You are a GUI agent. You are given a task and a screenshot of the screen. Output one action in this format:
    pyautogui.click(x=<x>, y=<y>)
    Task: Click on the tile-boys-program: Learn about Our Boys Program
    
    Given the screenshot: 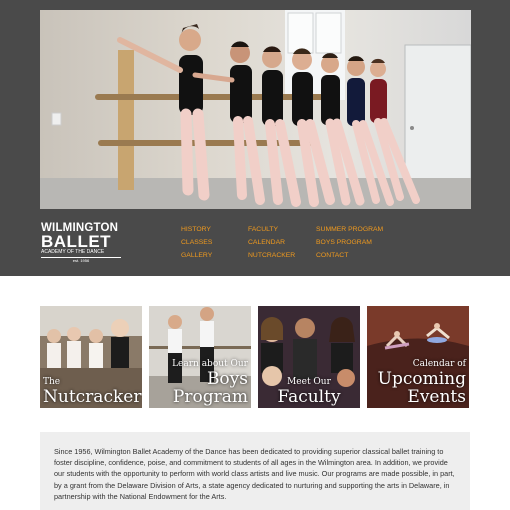 What is the action you would take?
    pyautogui.click(x=200, y=357)
    